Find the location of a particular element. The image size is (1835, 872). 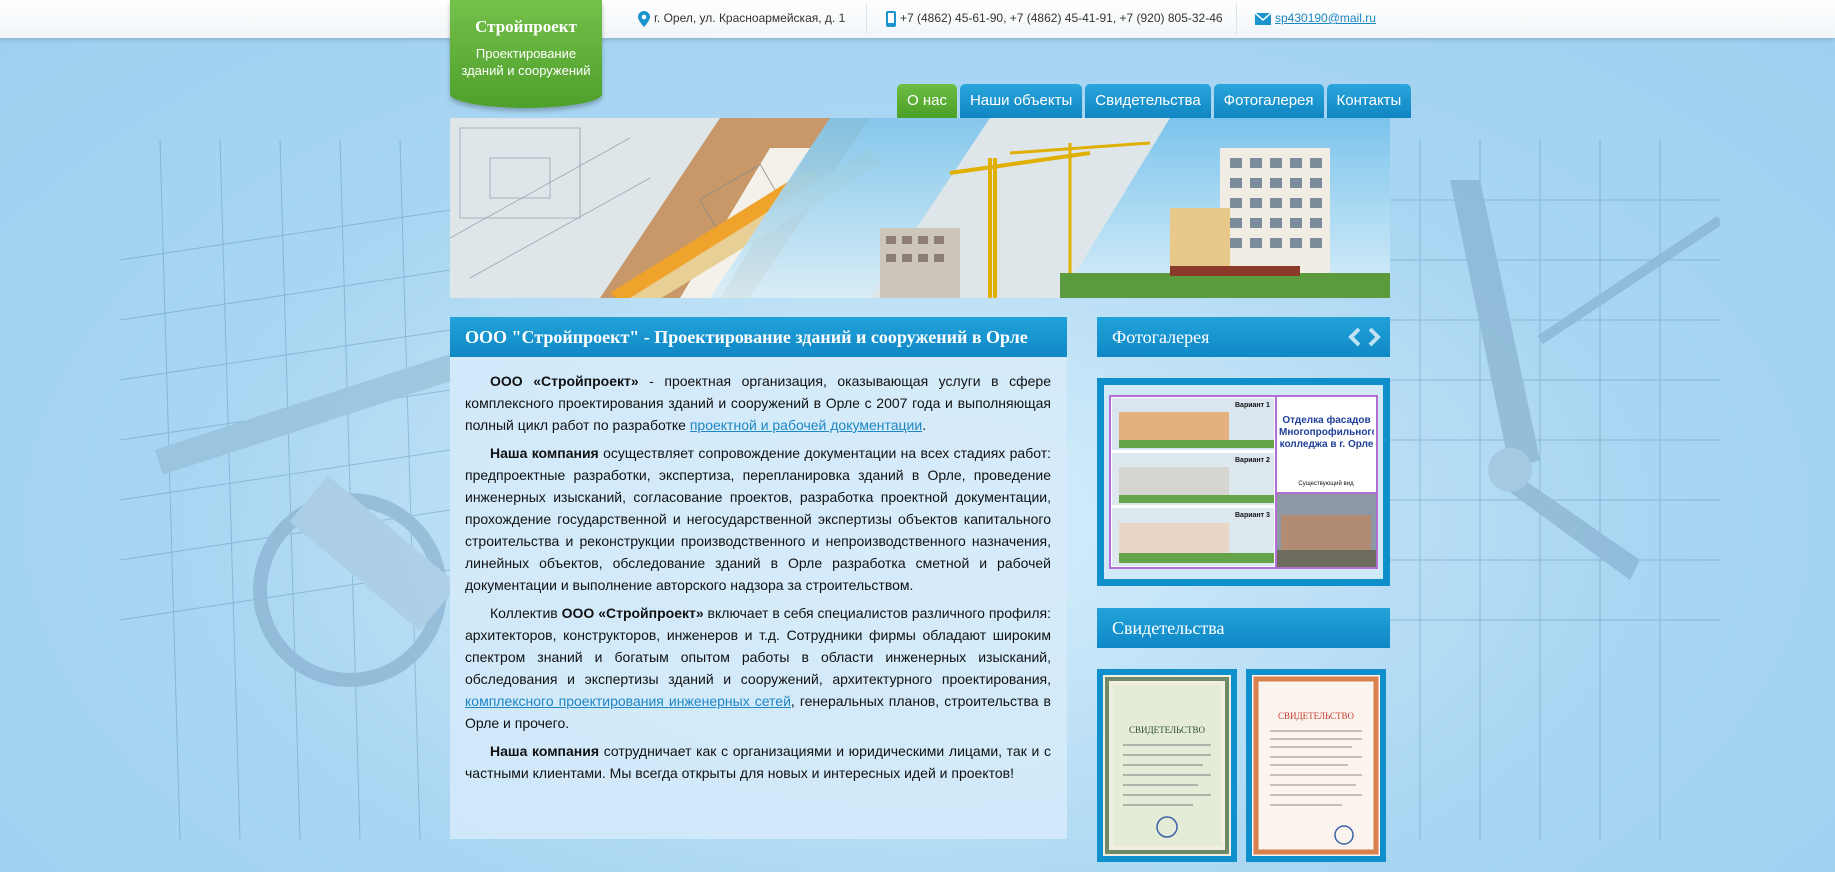

gallery-heading: Фотогалерея is located at coordinates (1243, 337).